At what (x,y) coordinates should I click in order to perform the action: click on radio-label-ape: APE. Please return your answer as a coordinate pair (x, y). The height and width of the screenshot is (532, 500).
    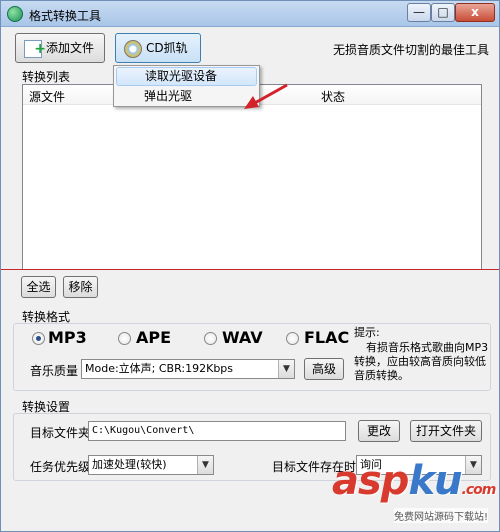
    Looking at the image, I should click on (153, 337).